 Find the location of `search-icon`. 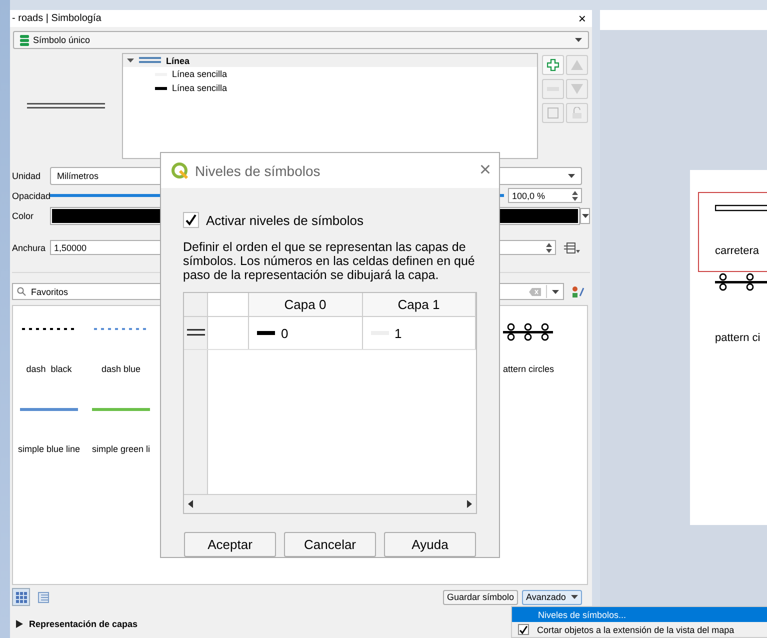

search-icon is located at coordinates (21, 291).